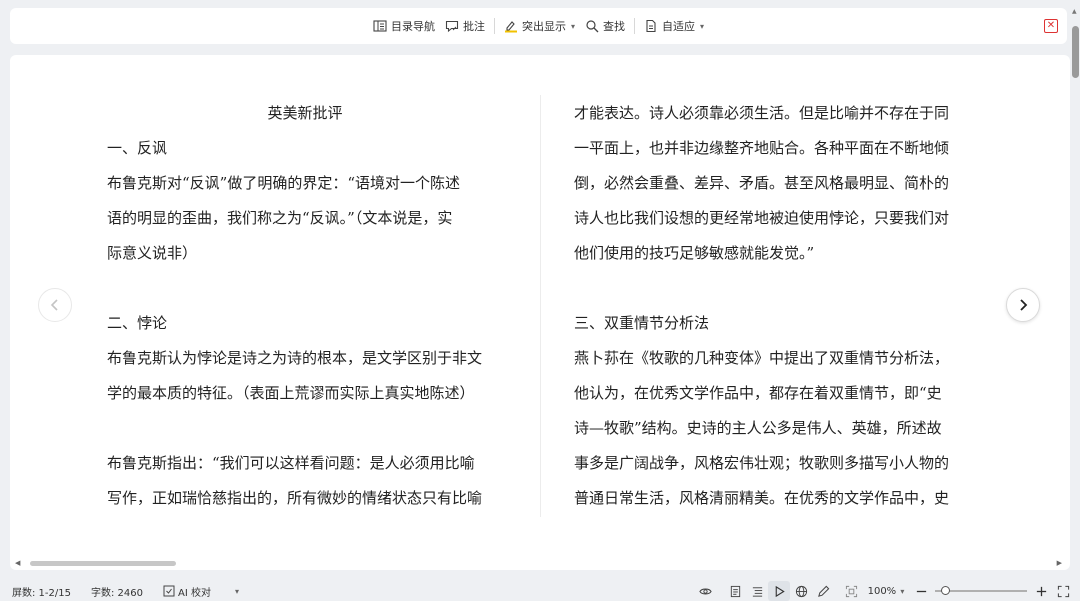 The image size is (1080, 601). I want to click on horizontal-scrollbar: ◀ ▶, so click(538, 564).